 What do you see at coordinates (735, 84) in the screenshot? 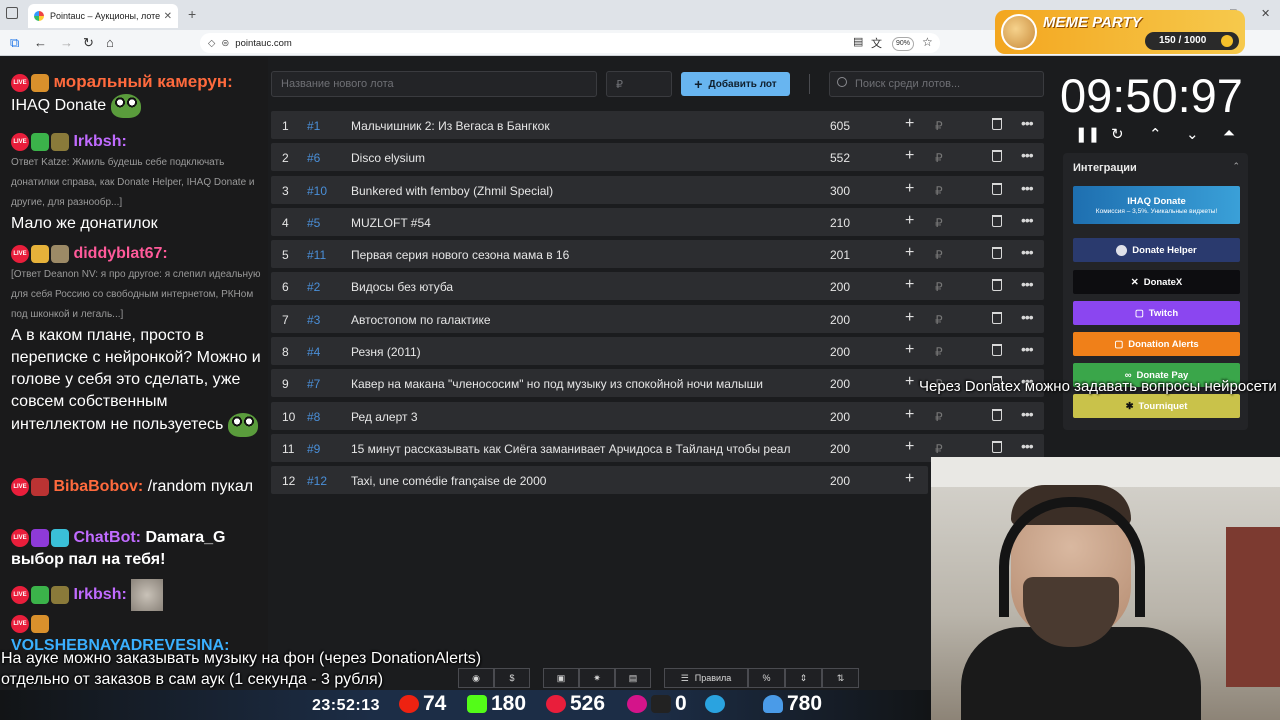
I see `add-lot-button: + Добавить лот` at bounding box center [735, 84].